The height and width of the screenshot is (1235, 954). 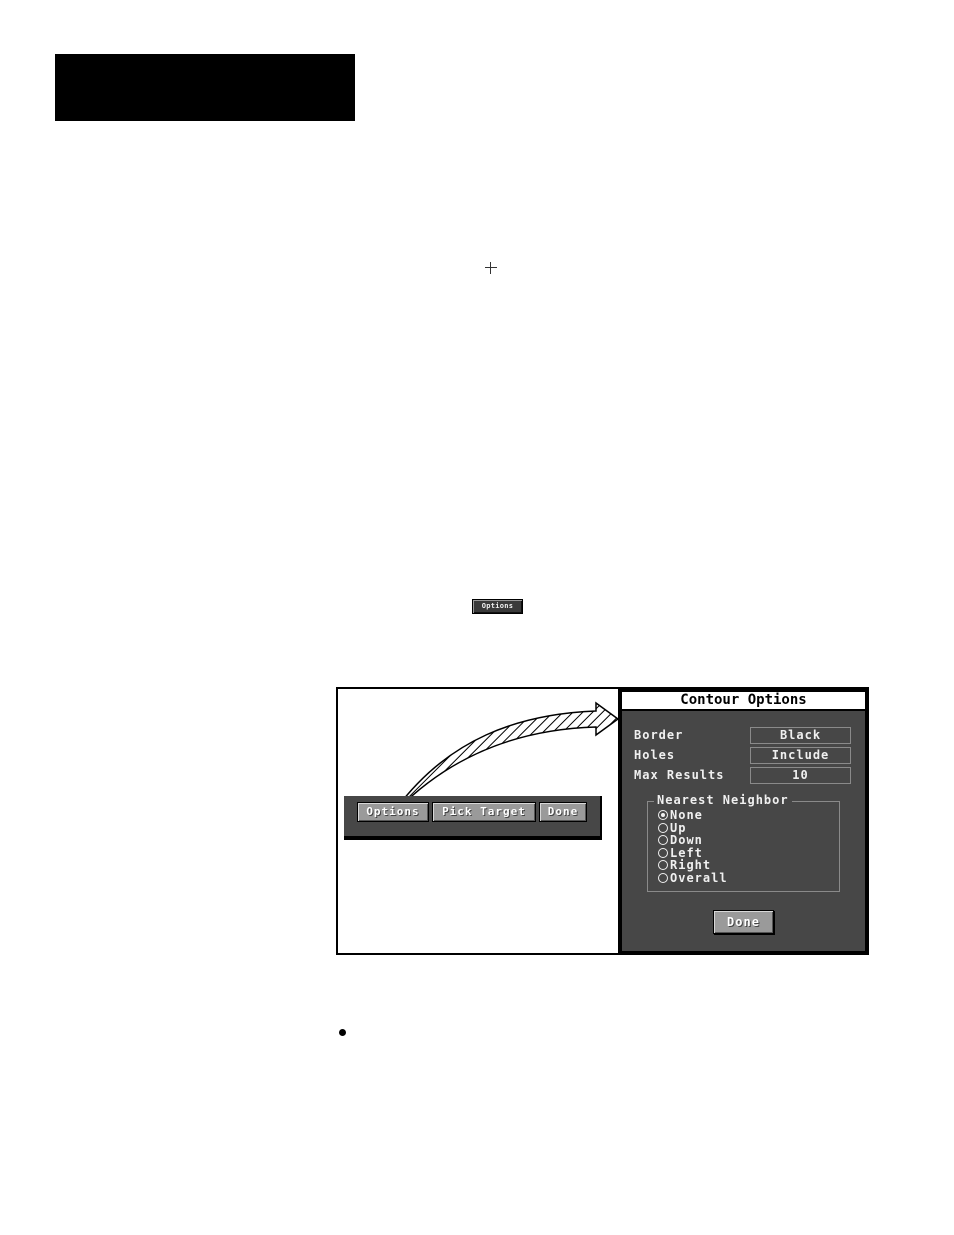 What do you see at coordinates (686, 852) in the screenshot?
I see `radio-label: Left` at bounding box center [686, 852].